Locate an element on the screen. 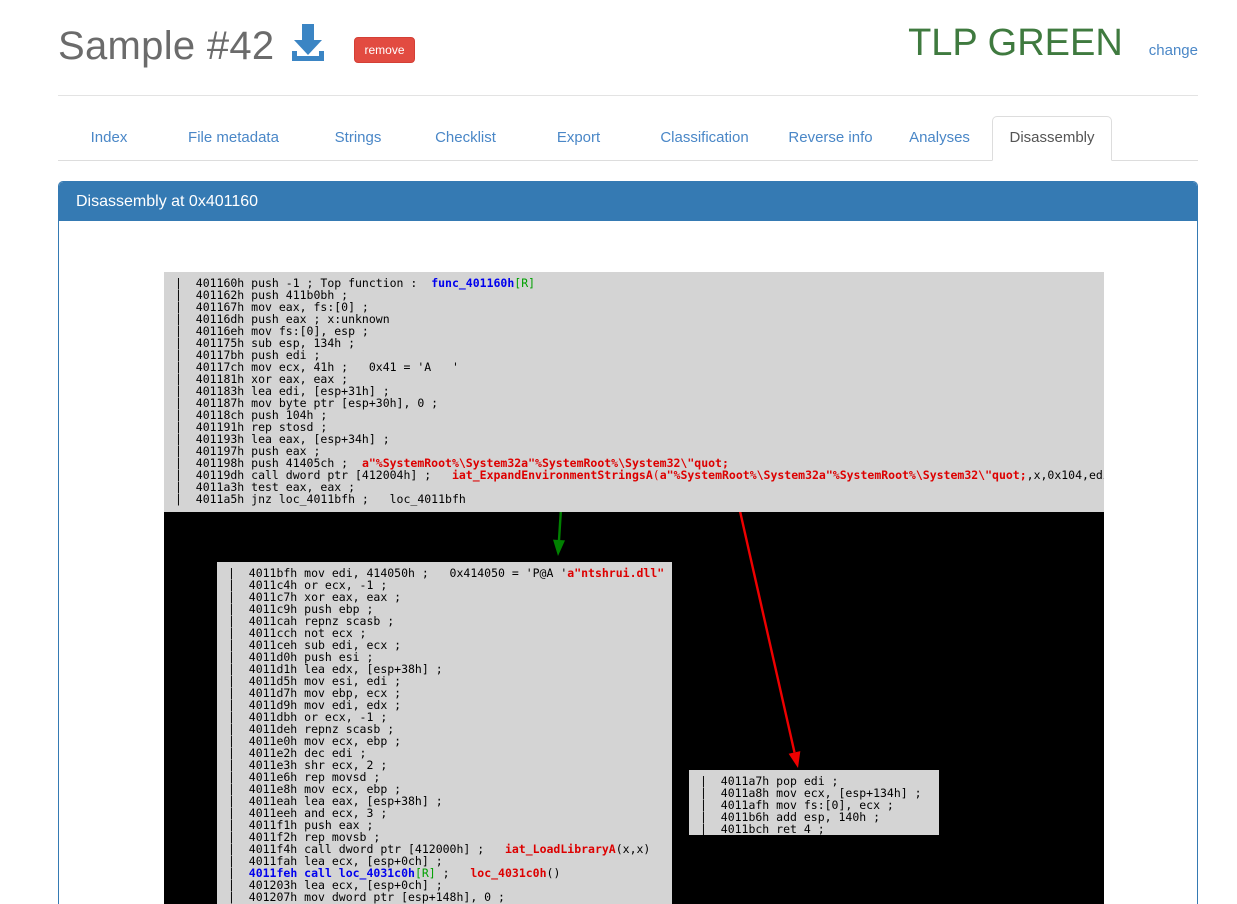 The image size is (1237, 904). change-tlp-link: change is located at coordinates (1173, 50).